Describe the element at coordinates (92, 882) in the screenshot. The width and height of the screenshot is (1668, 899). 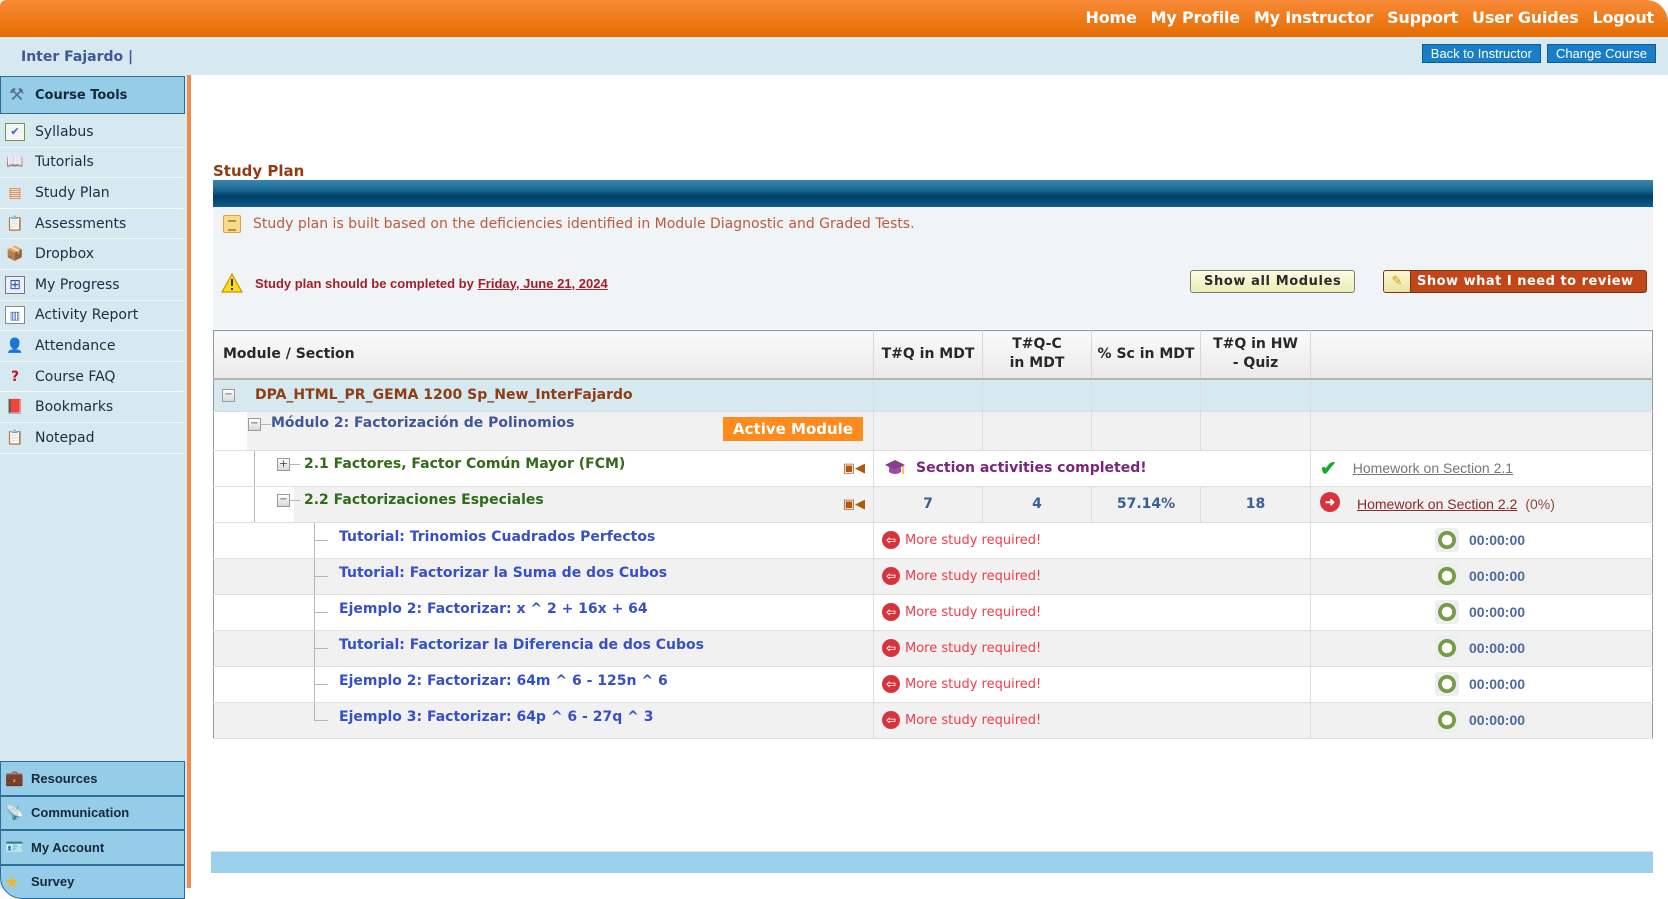
I see `sidebar-survey: ★Survey` at that location.